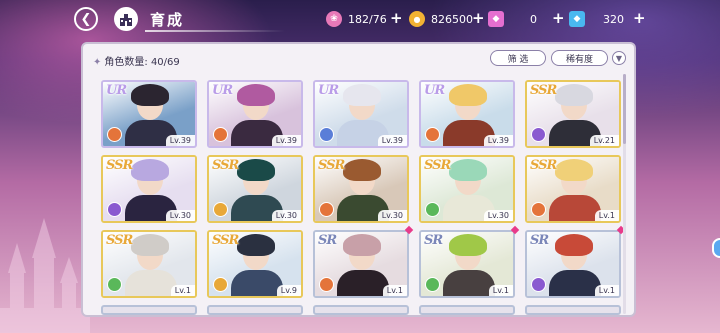 The image size is (720, 333). I want to click on sparkle-icon: ✦, so click(97, 62).